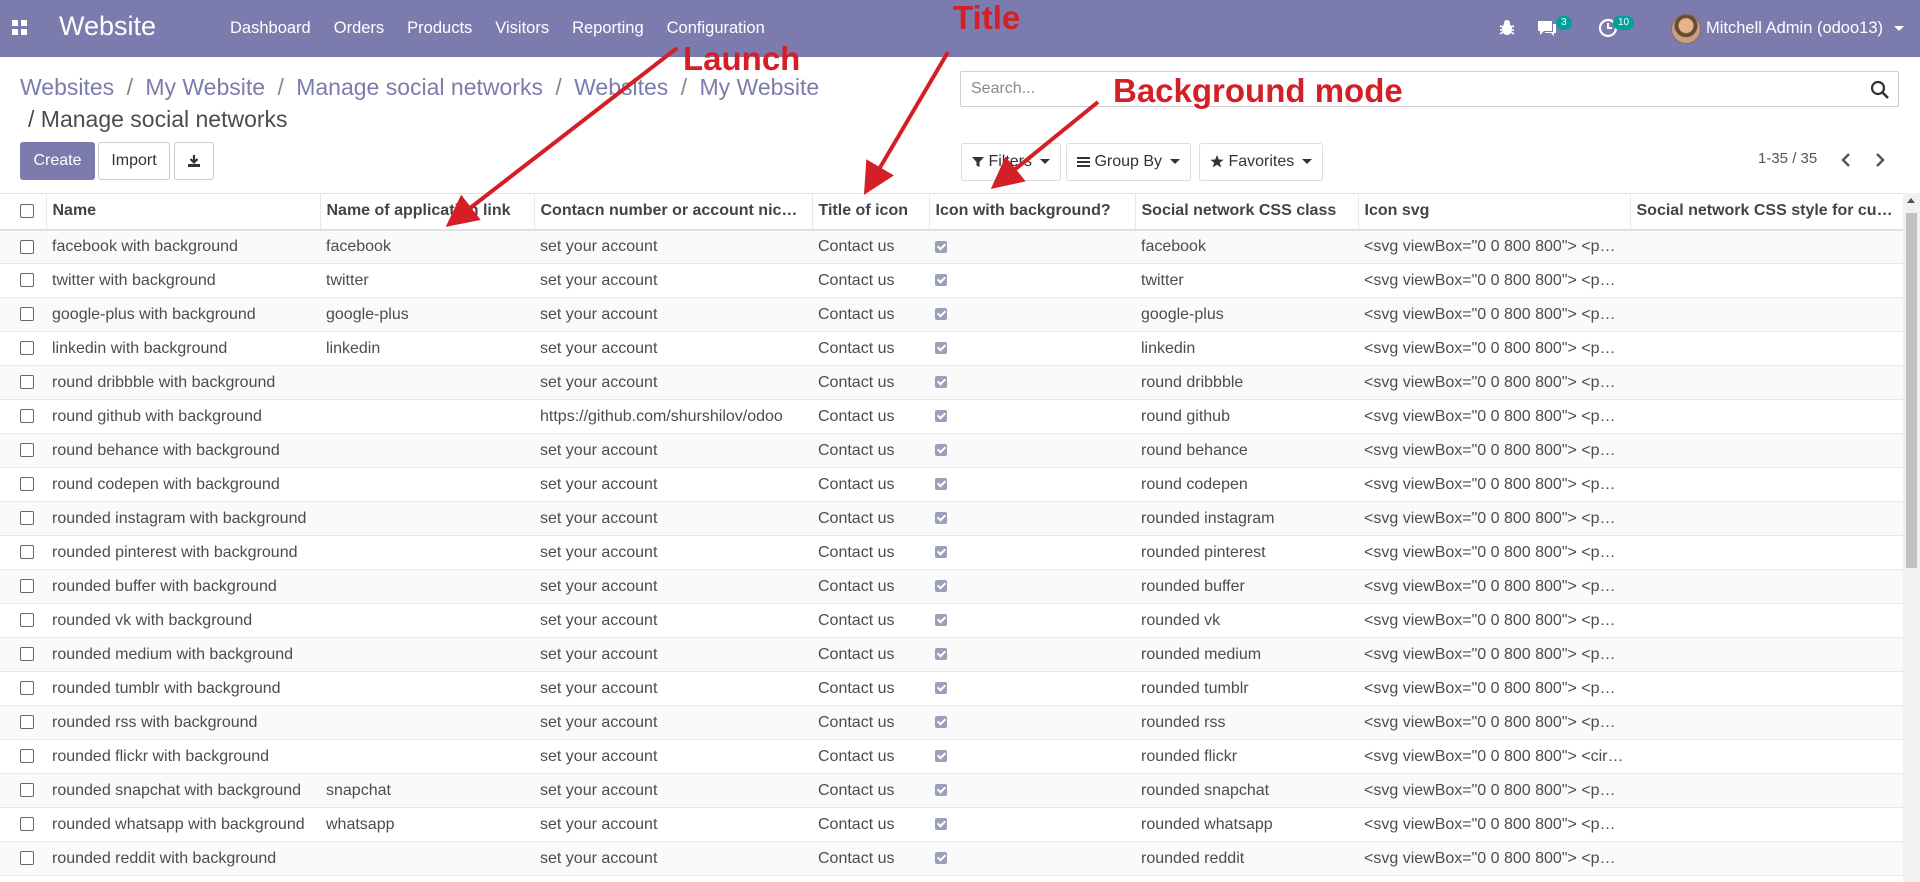 This screenshot has height=882, width=1920. I want to click on column-contact: Contacn number or account nickname, so click(673, 212).